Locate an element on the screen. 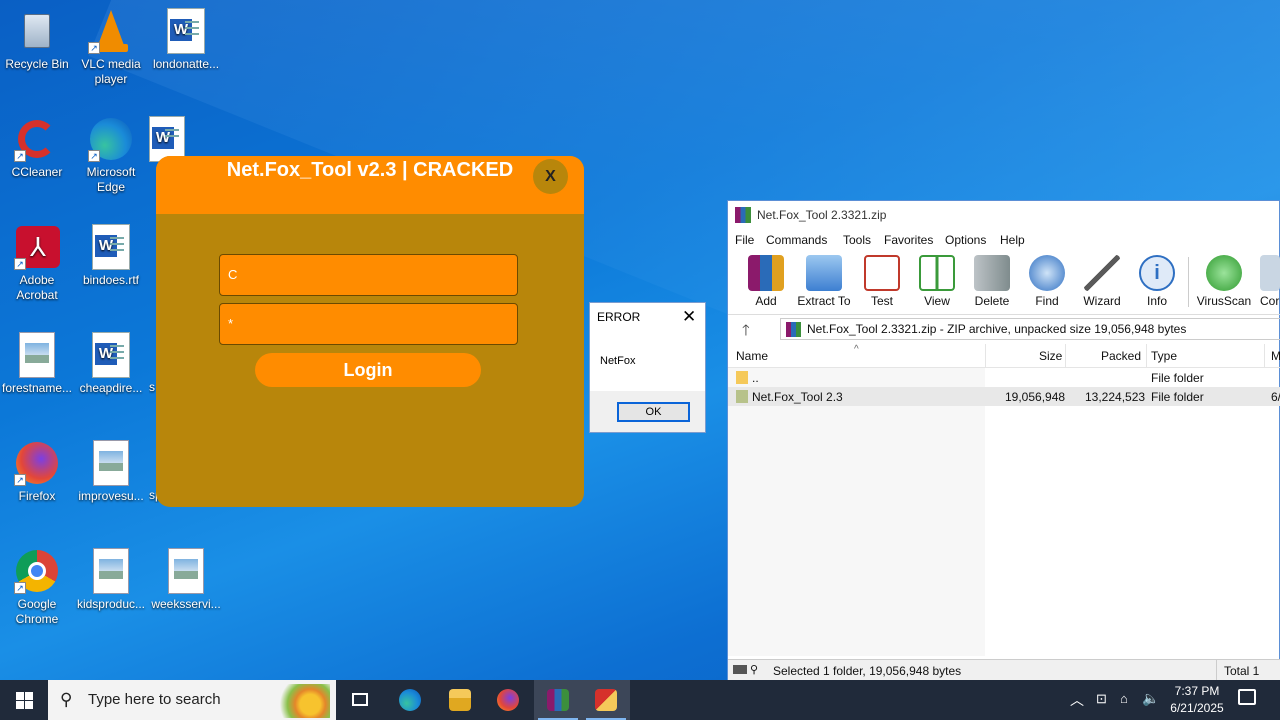  comment-icon is located at coordinates (1270, 273).